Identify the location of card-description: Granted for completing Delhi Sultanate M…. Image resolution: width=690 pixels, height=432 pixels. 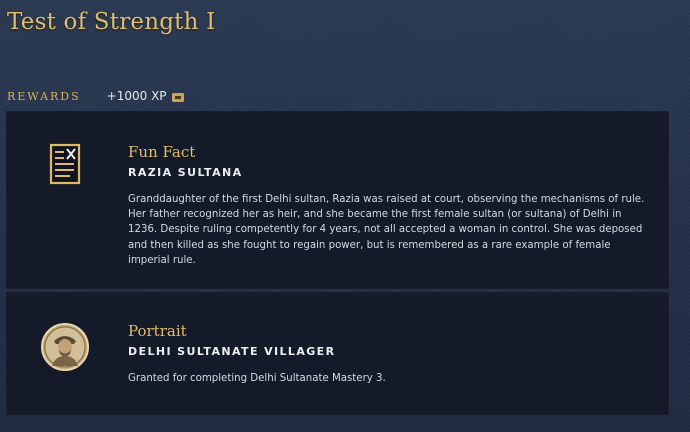
(257, 378).